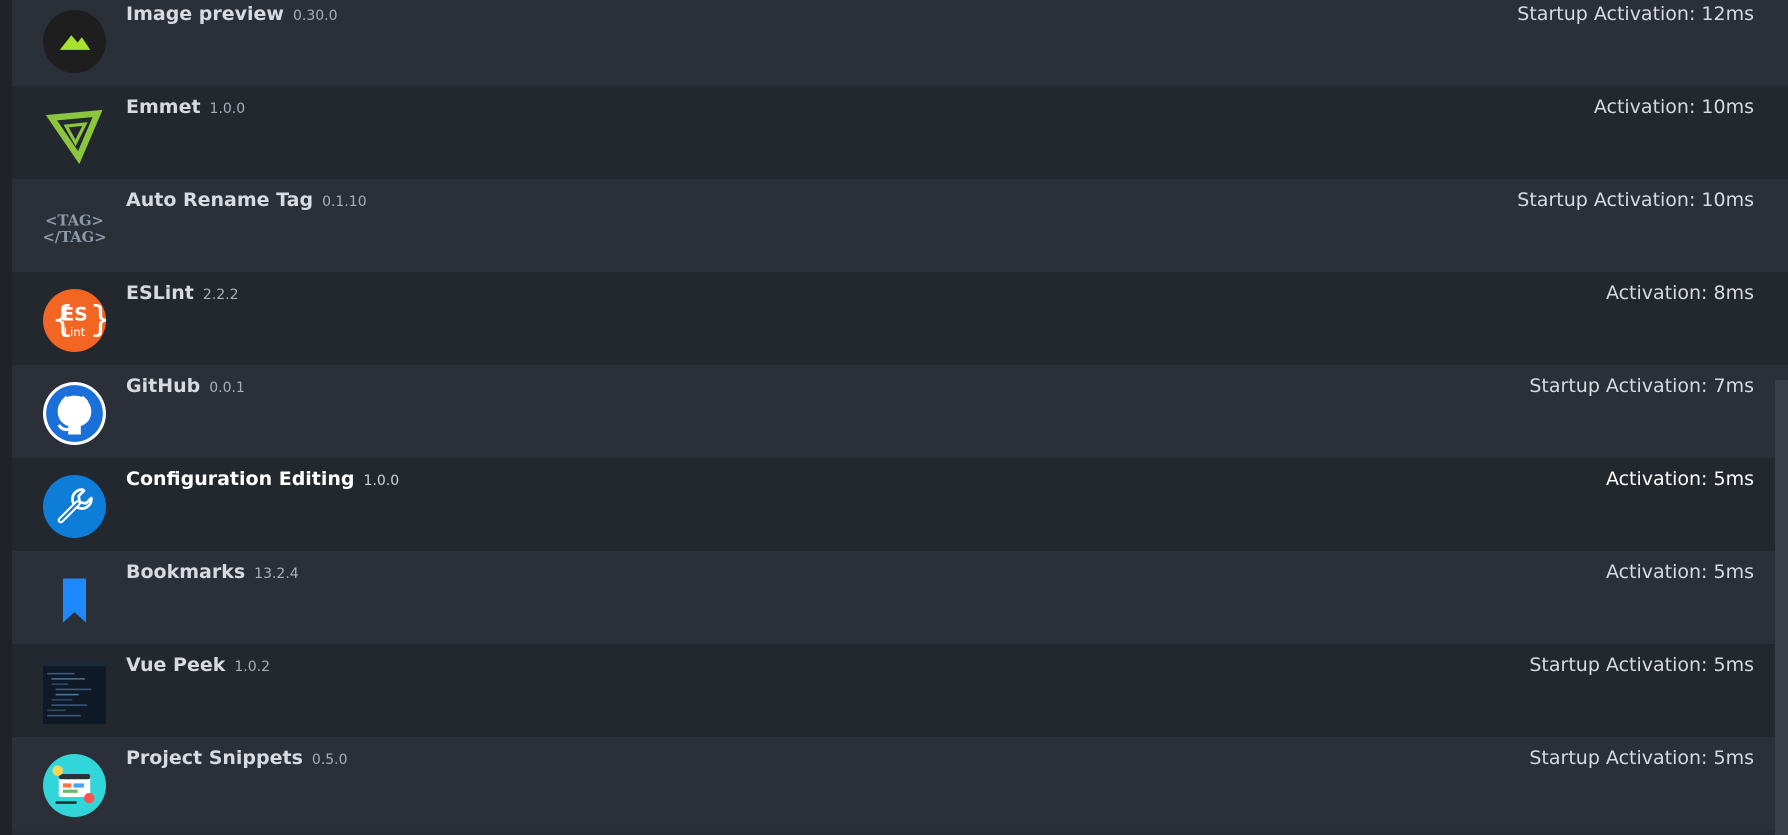 The width and height of the screenshot is (1788, 835). I want to click on emmet-icon, so click(74, 134).